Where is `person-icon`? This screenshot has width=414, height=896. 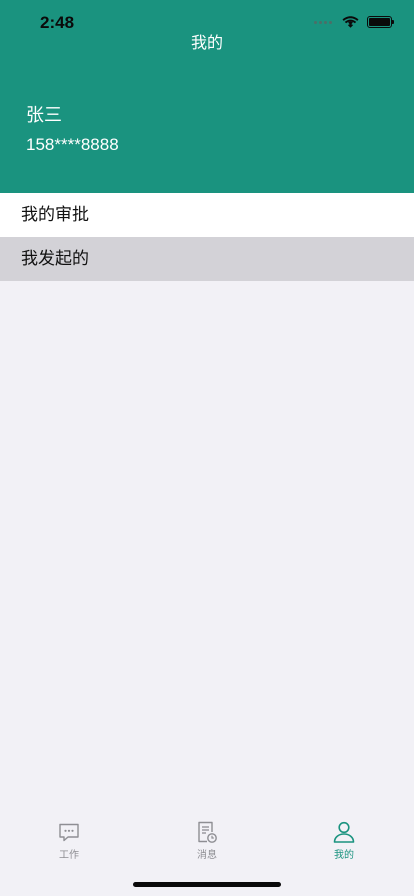
person-icon is located at coordinates (344, 832).